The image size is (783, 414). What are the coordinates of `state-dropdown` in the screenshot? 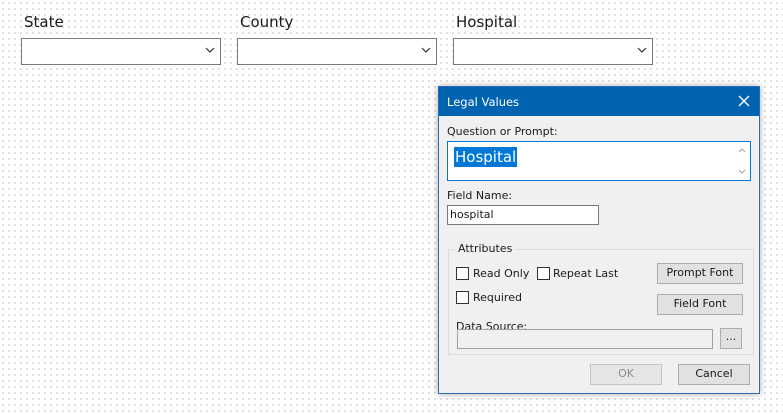 It's located at (121, 51).